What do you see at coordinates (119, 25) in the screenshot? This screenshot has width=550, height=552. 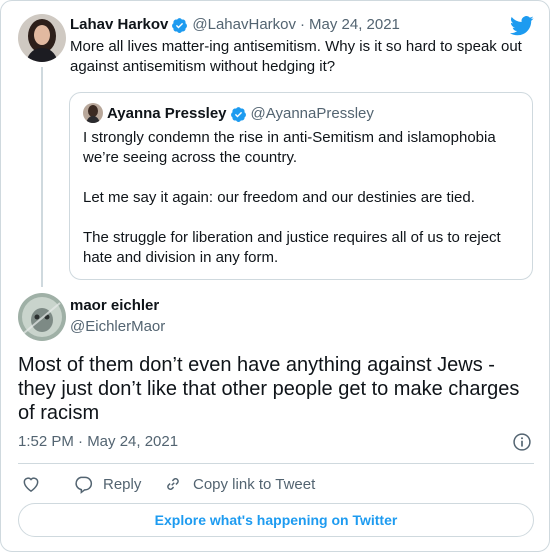 I see `parent-author-name: Lahav Harkov` at bounding box center [119, 25].